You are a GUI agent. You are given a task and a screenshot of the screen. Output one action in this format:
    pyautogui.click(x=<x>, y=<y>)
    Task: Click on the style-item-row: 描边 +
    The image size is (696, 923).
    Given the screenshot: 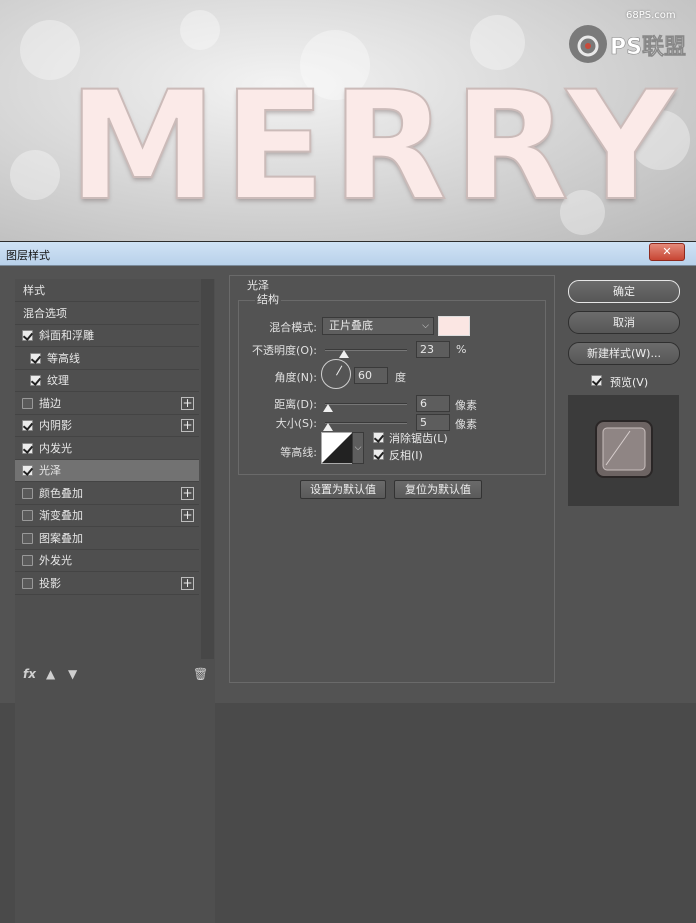 What is the action you would take?
    pyautogui.click(x=107, y=404)
    